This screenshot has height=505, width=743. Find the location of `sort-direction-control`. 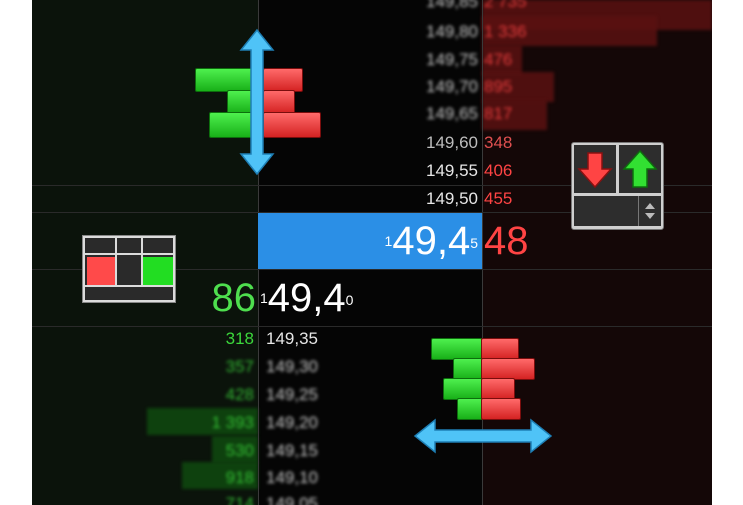

sort-direction-control is located at coordinates (617, 186).